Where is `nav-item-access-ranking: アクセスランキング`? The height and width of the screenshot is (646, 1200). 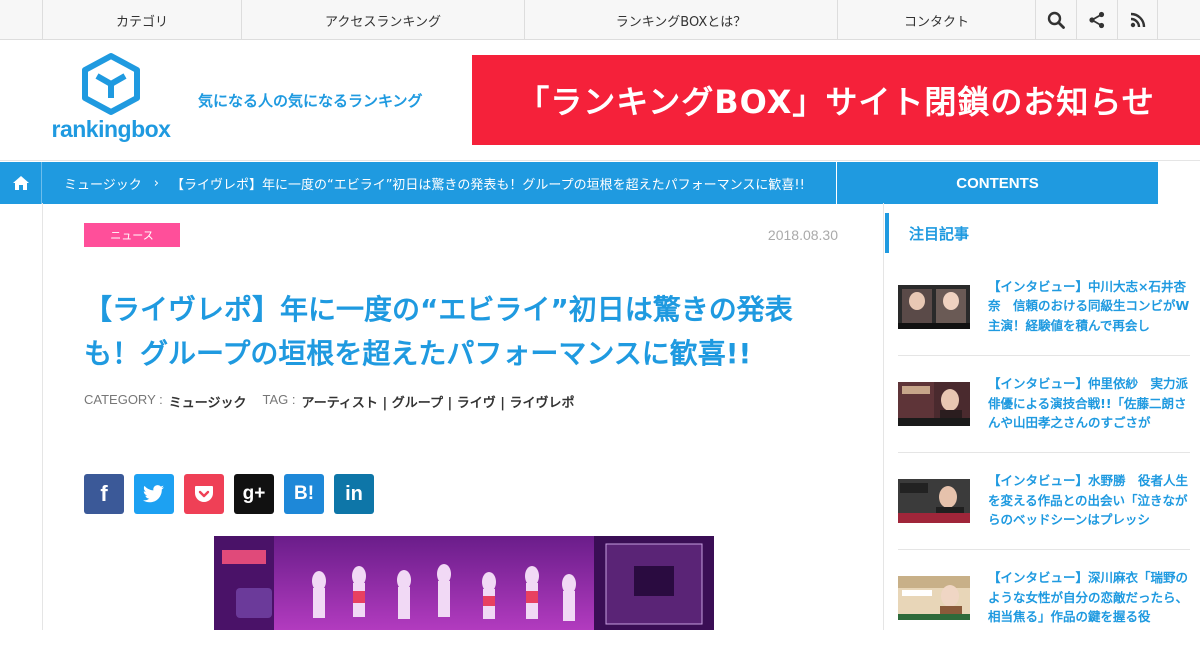 nav-item-access-ranking: アクセスランキング is located at coordinates (382, 20).